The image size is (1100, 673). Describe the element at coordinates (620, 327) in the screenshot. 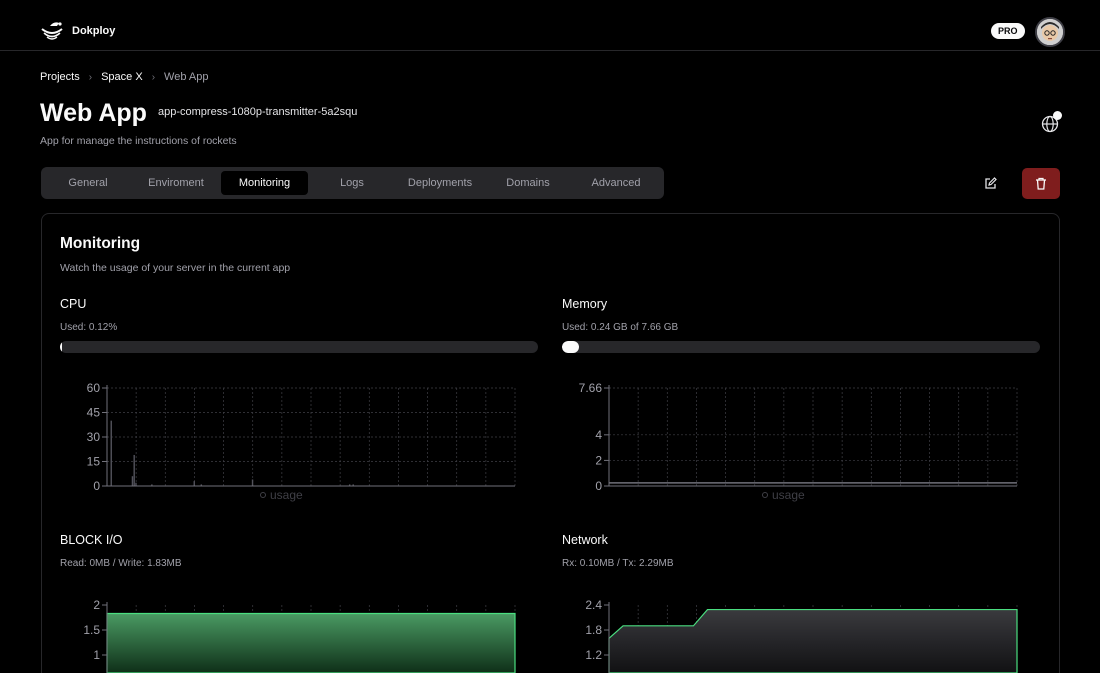

I see `memory-used: Used: 0.24 GB of 7.66 GB` at that location.